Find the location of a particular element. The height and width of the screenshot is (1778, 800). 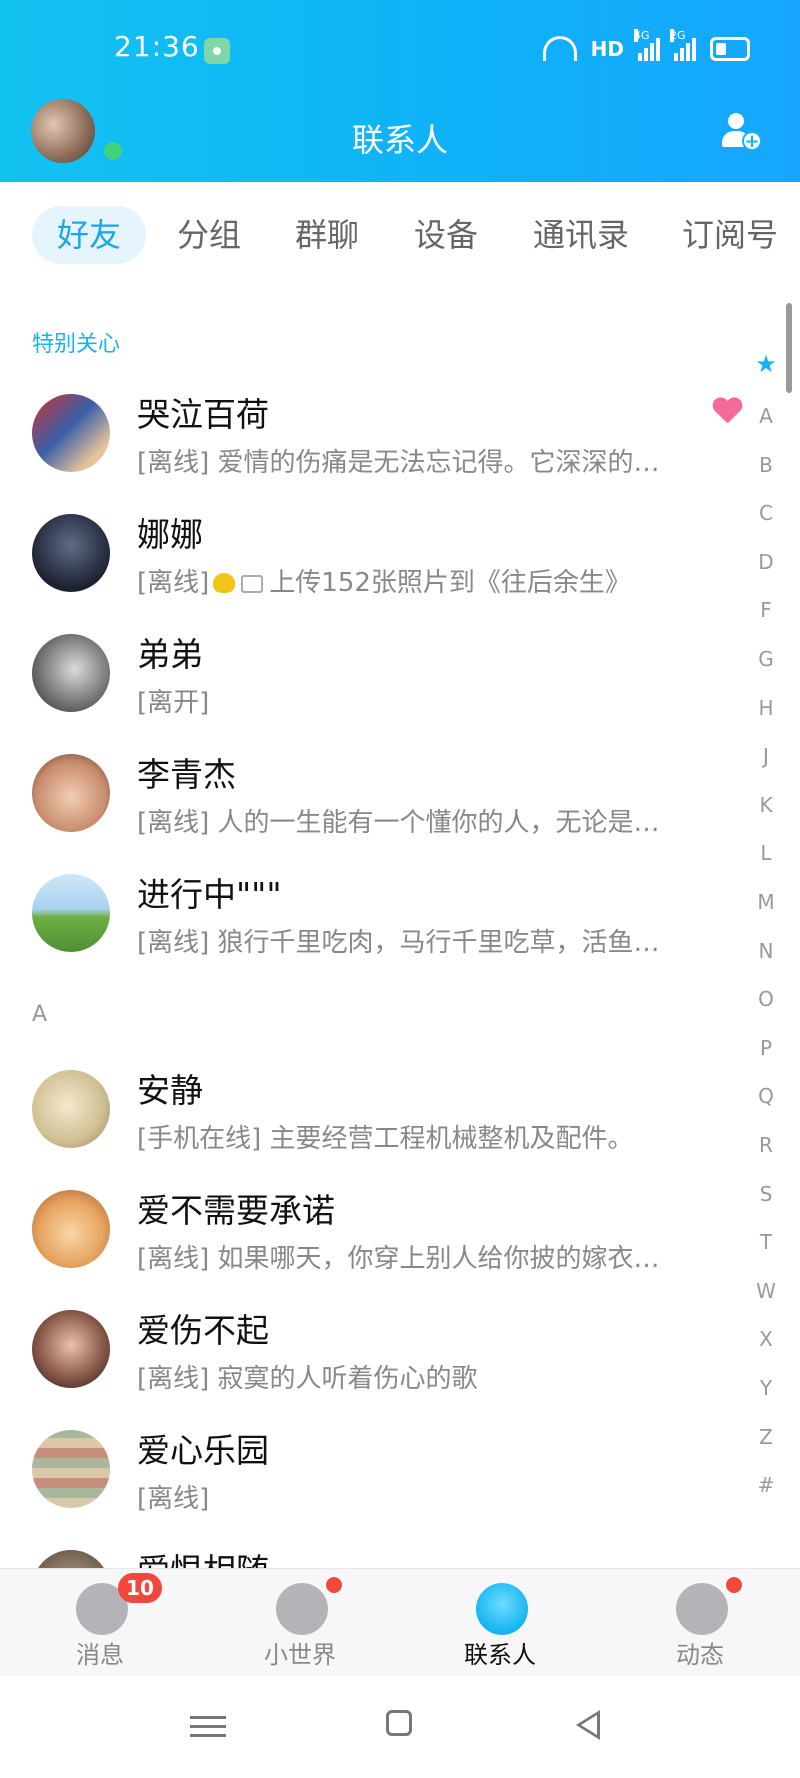

index-letter: F is located at coordinates (766, 610).